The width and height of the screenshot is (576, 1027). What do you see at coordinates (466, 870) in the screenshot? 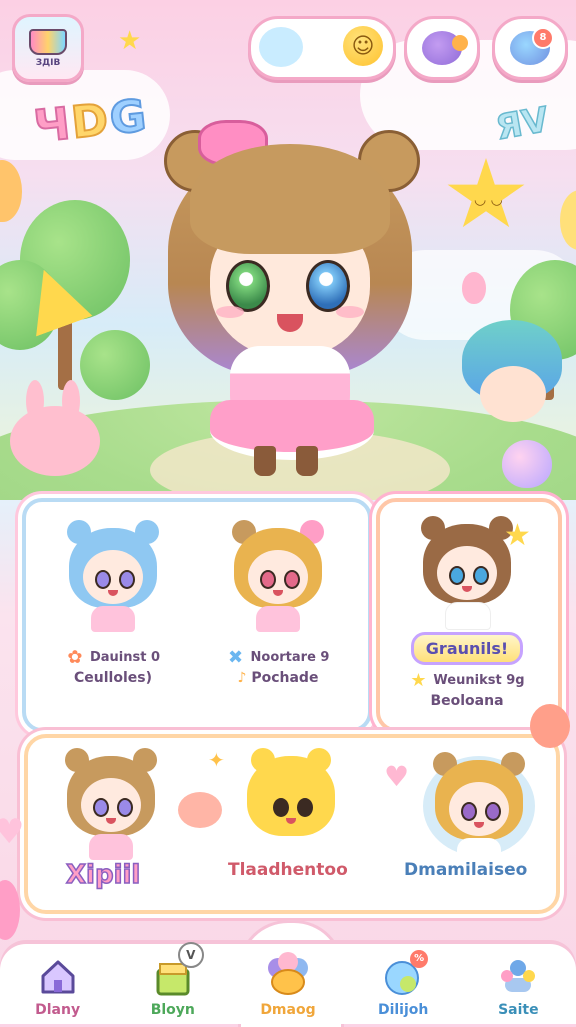
I see `friend-label: Dmamilaiseo` at bounding box center [466, 870].